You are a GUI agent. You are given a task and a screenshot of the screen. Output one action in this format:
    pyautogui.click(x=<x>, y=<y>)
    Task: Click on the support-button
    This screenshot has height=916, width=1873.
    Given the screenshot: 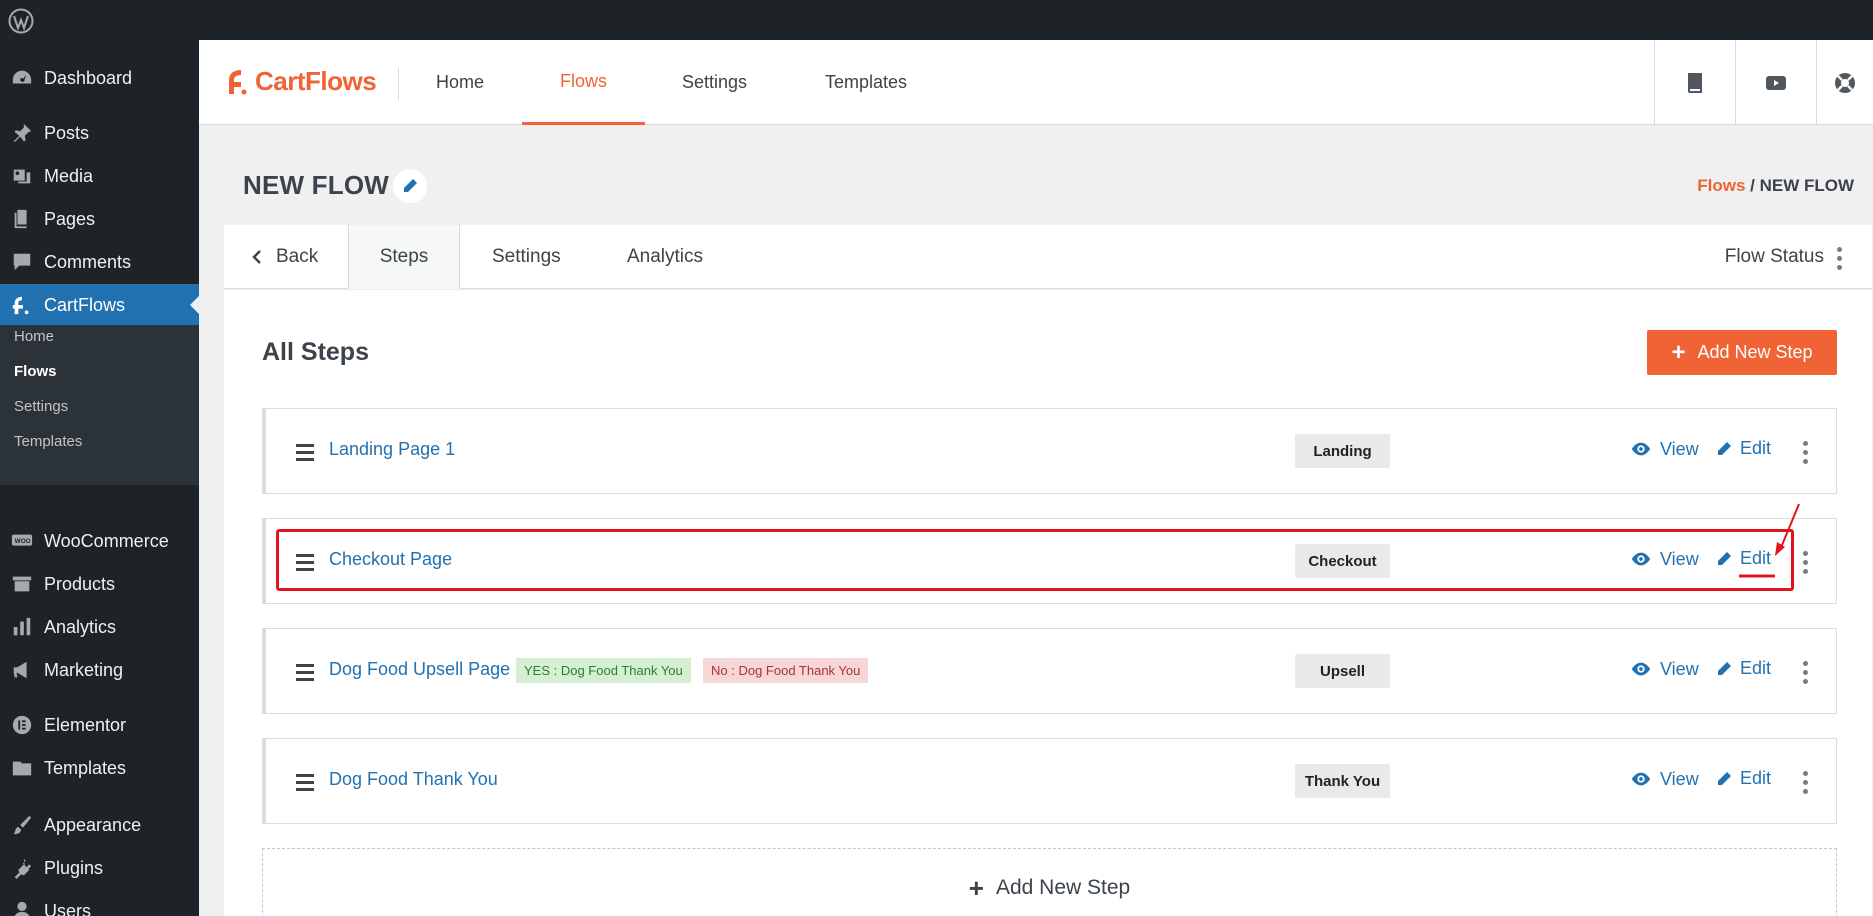 What is the action you would take?
    pyautogui.click(x=1844, y=82)
    